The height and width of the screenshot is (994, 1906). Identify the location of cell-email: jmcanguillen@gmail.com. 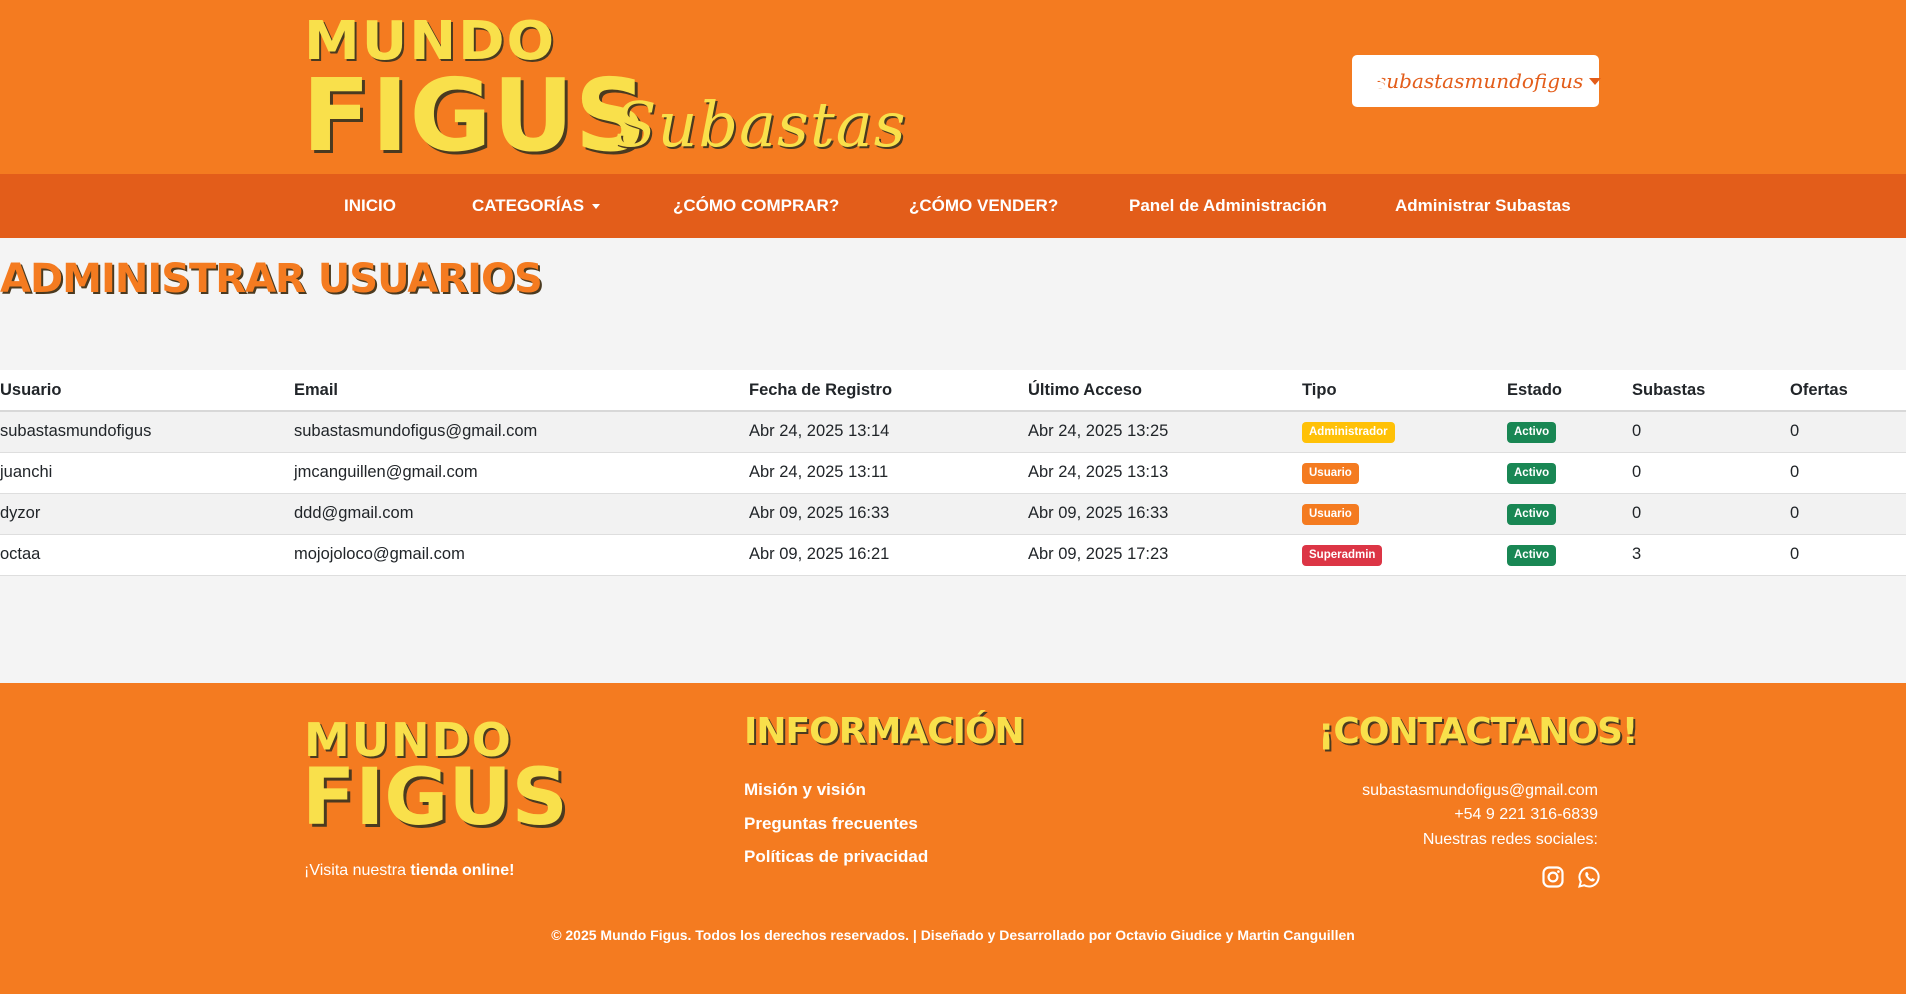
(386, 472).